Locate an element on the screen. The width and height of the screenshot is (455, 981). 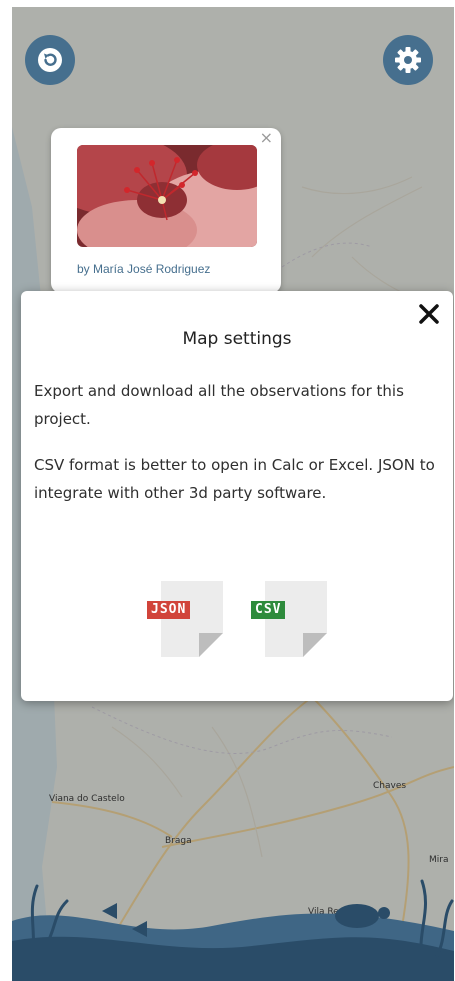
map-label-chaves: Chaves is located at coordinates (390, 786).